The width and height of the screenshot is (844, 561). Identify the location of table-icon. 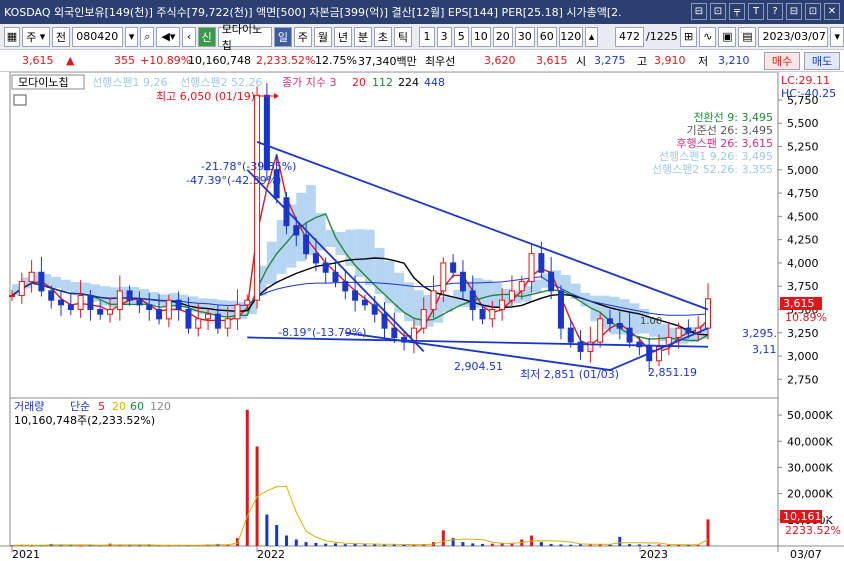
(20, 100).